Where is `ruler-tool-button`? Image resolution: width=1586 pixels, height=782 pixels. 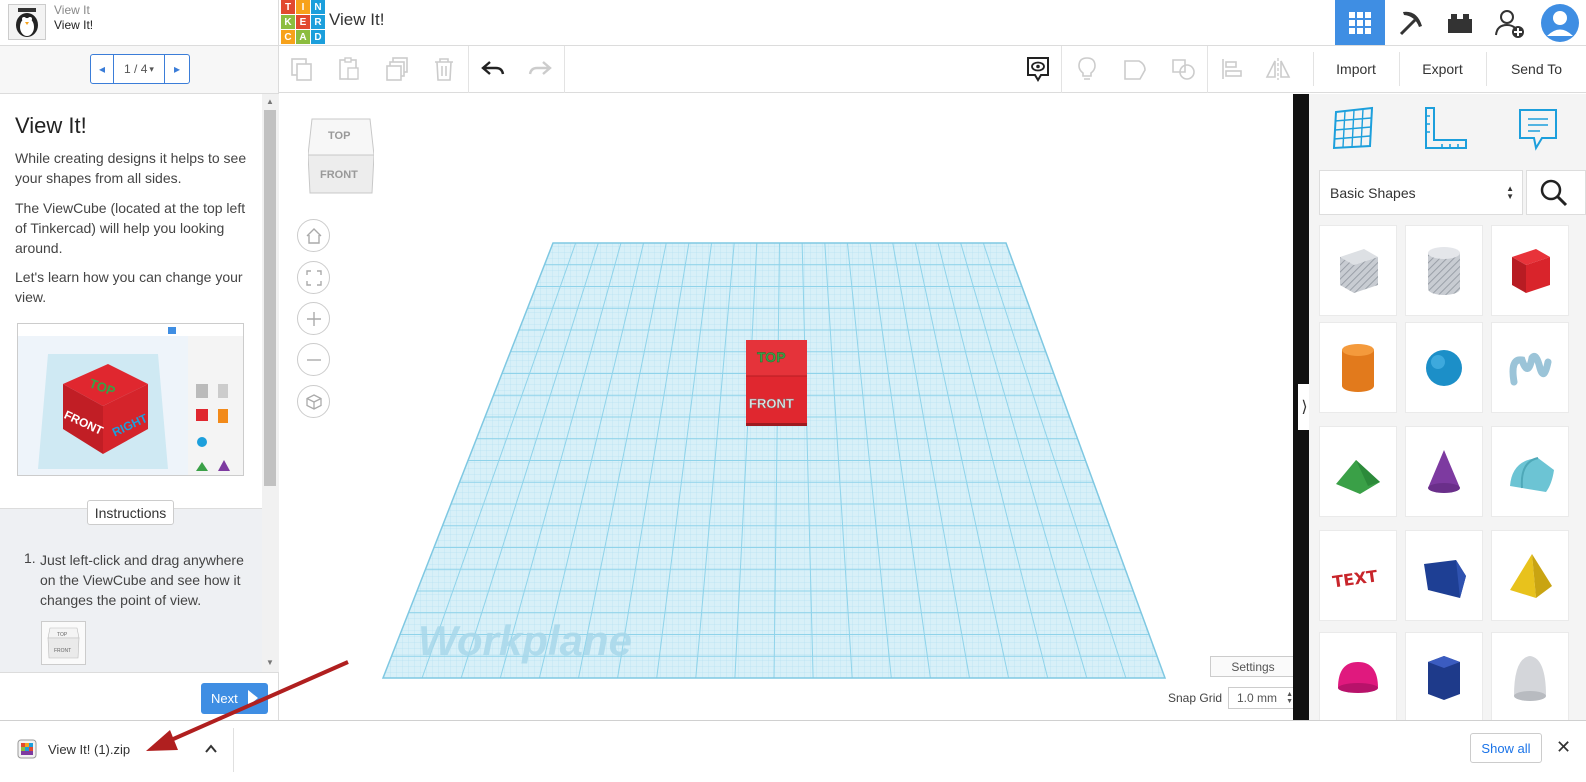 ruler-tool-button is located at coordinates (1446, 128).